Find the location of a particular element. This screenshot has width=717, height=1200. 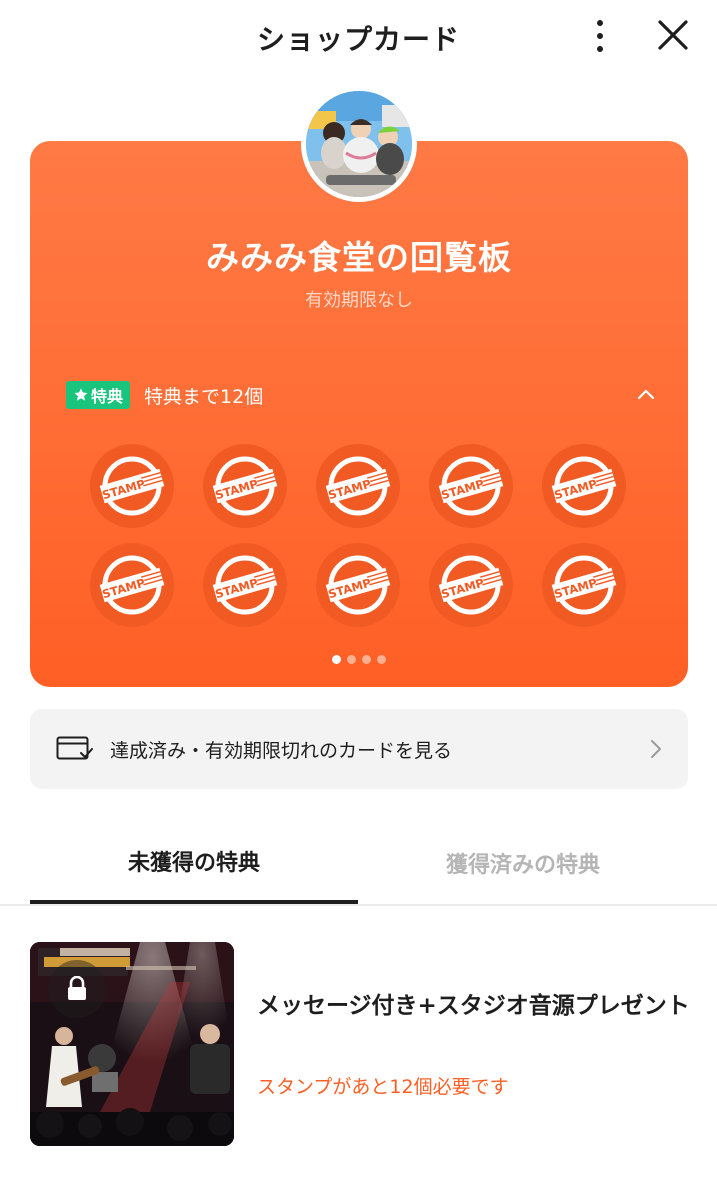

shop-avatar is located at coordinates (359, 144).